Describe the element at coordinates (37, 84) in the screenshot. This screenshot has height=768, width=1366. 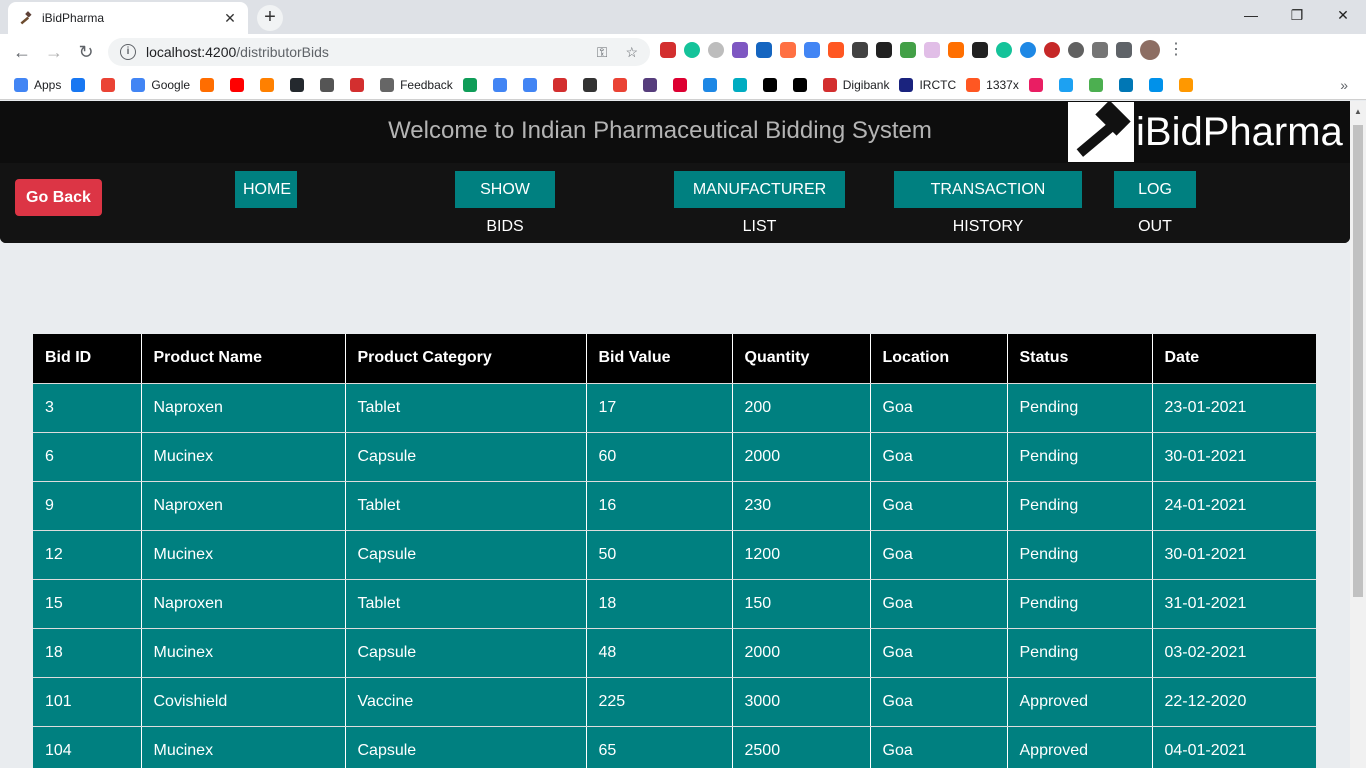
I see `bookmark-item: Apps` at that location.